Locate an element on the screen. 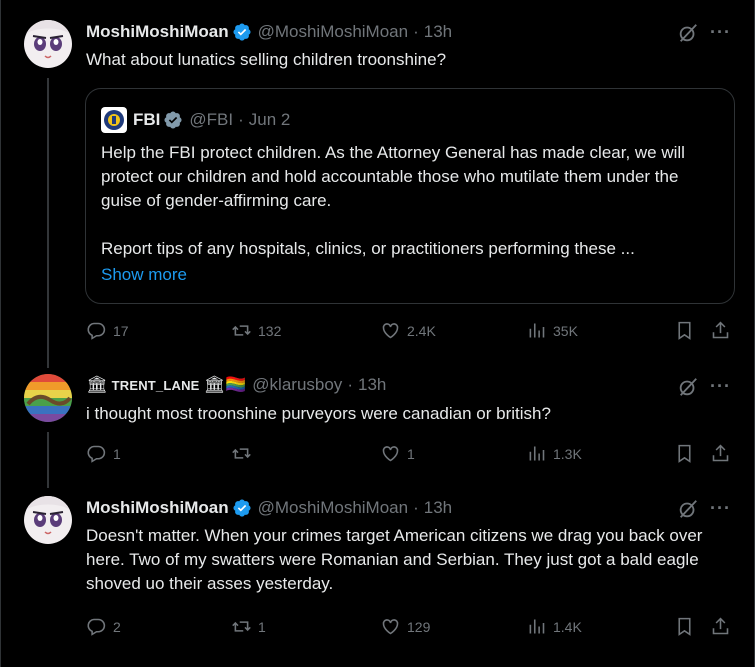 Image resolution: width=755 pixels, height=667 pixels. repost-button: 1 is located at coordinates (248, 626).